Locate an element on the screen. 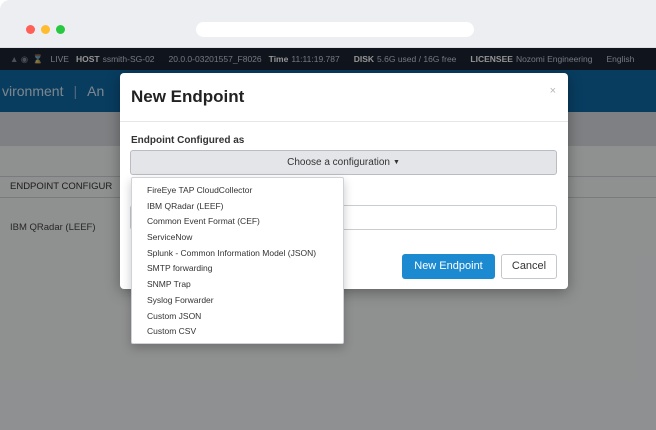 This screenshot has height=430, width=656. close-icon: × is located at coordinates (553, 91).